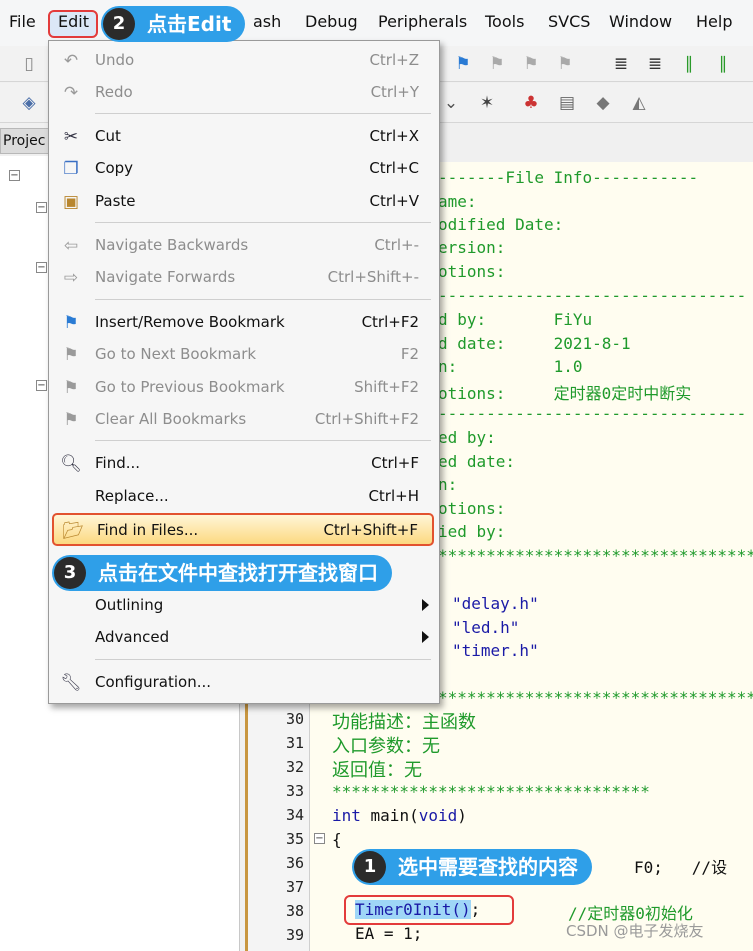 The width and height of the screenshot is (753, 951). What do you see at coordinates (389, 933) in the screenshot?
I see `code-line: EA = 1;` at bounding box center [389, 933].